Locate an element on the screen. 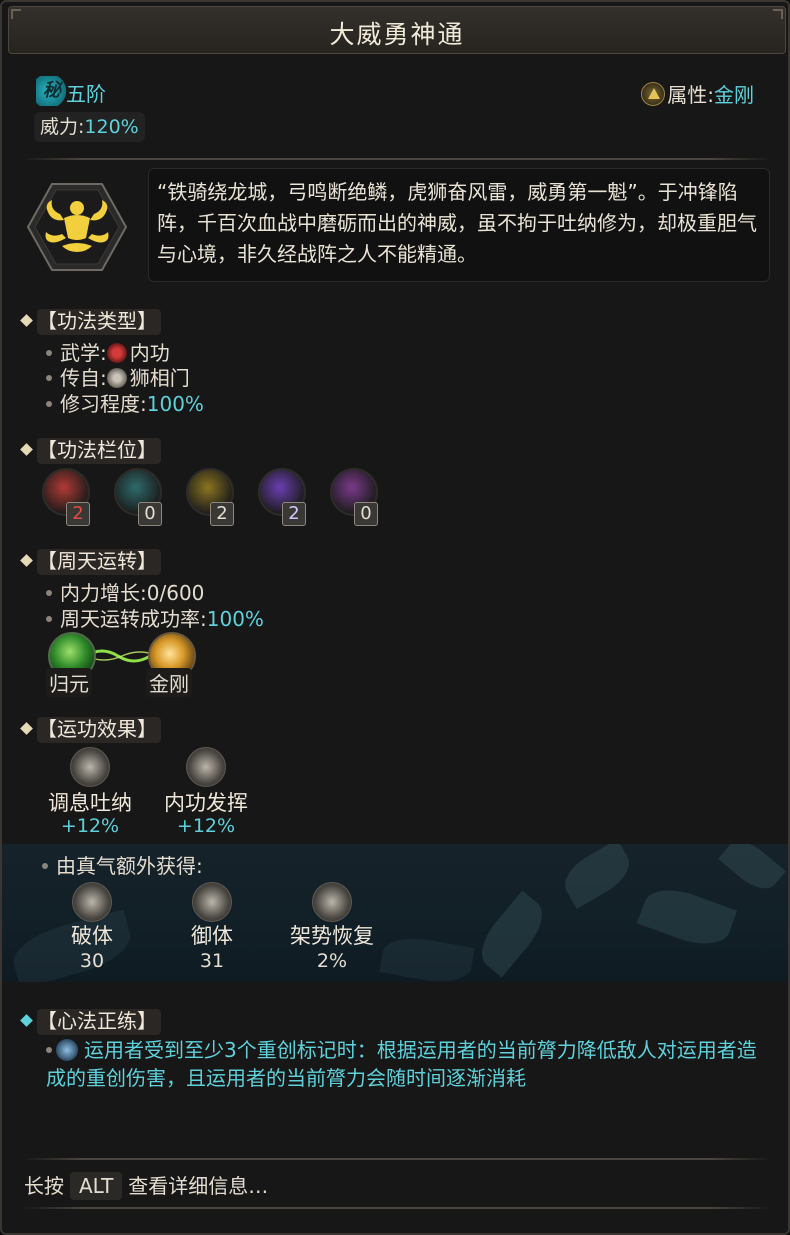 The height and width of the screenshot is (1235, 790). stance-recovery-face-icon is located at coordinates (332, 902).